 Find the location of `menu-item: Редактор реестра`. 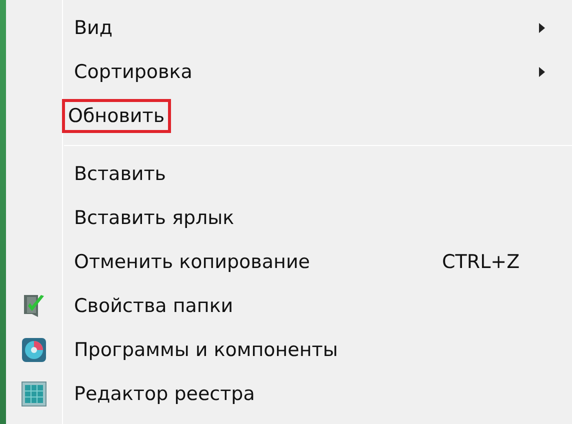

menu-item: Редактор реестра is located at coordinates (164, 394).